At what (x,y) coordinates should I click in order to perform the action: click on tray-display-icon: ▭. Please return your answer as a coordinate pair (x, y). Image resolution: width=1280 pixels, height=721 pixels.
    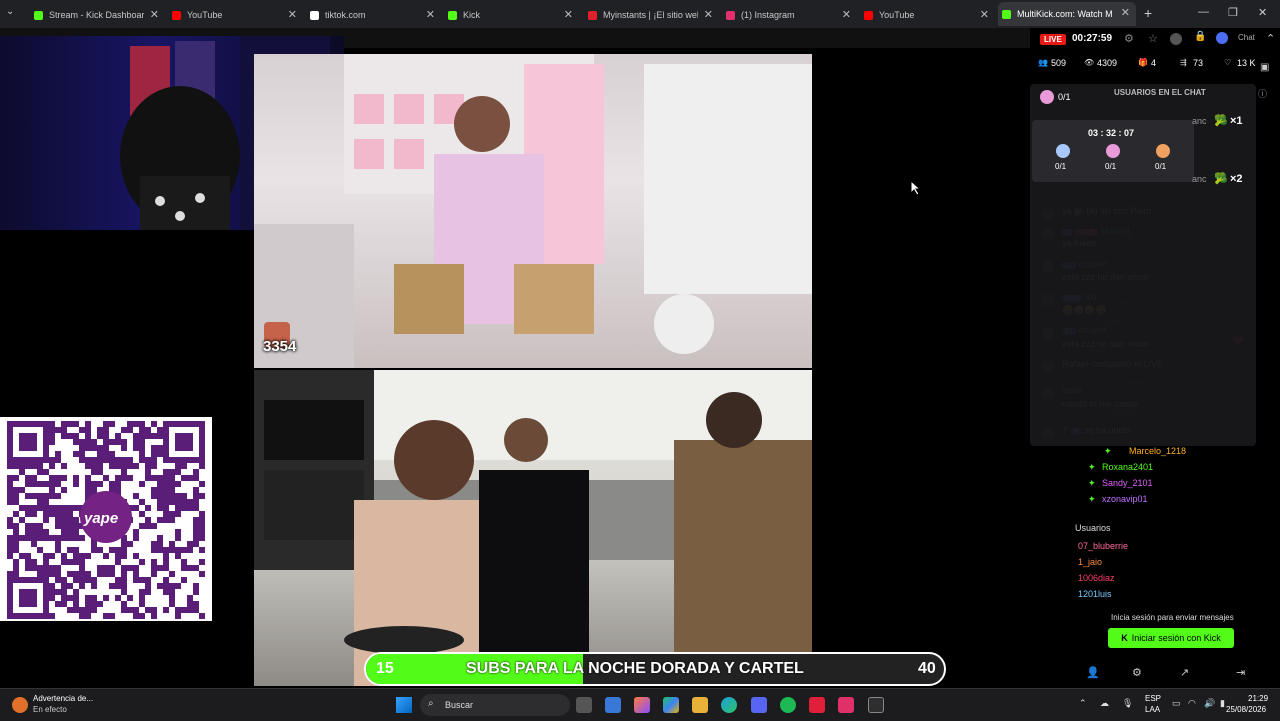
    Looking at the image, I should click on (1176, 703).